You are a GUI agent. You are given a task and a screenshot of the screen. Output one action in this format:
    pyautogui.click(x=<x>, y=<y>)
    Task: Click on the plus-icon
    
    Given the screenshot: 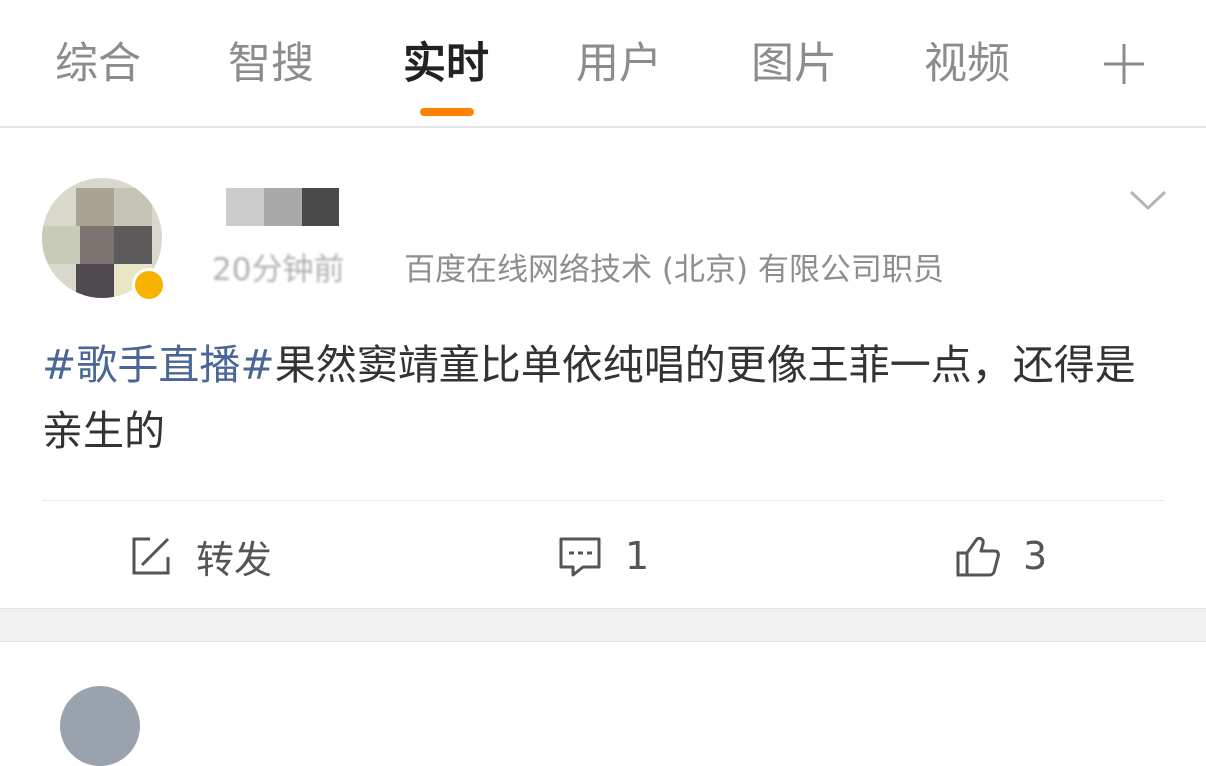 What is the action you would take?
    pyautogui.click(x=1124, y=64)
    